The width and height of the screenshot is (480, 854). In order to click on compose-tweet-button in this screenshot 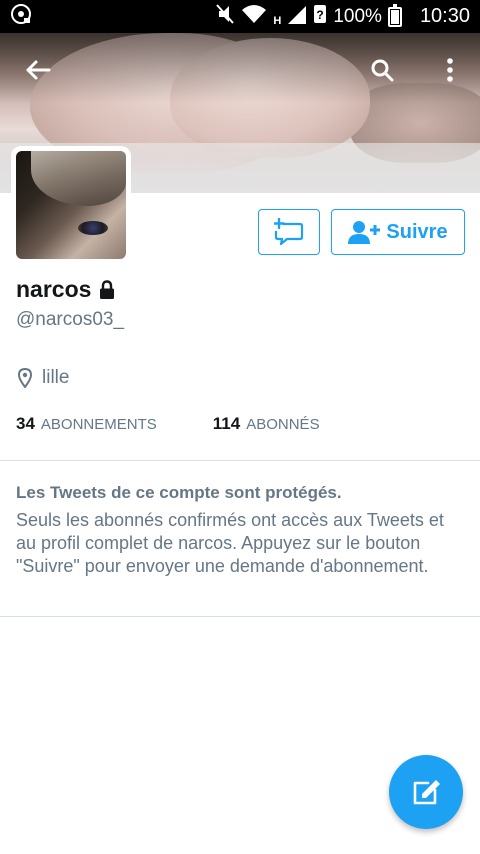, I will do `click(426, 792)`.